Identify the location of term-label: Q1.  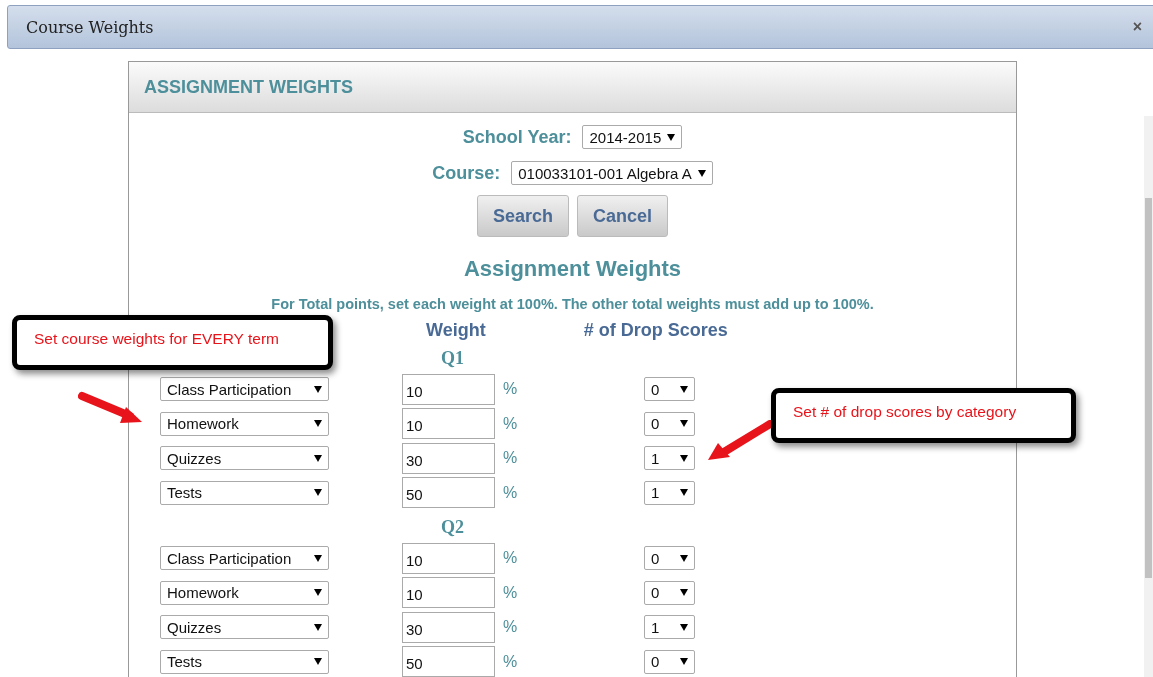
(453, 358).